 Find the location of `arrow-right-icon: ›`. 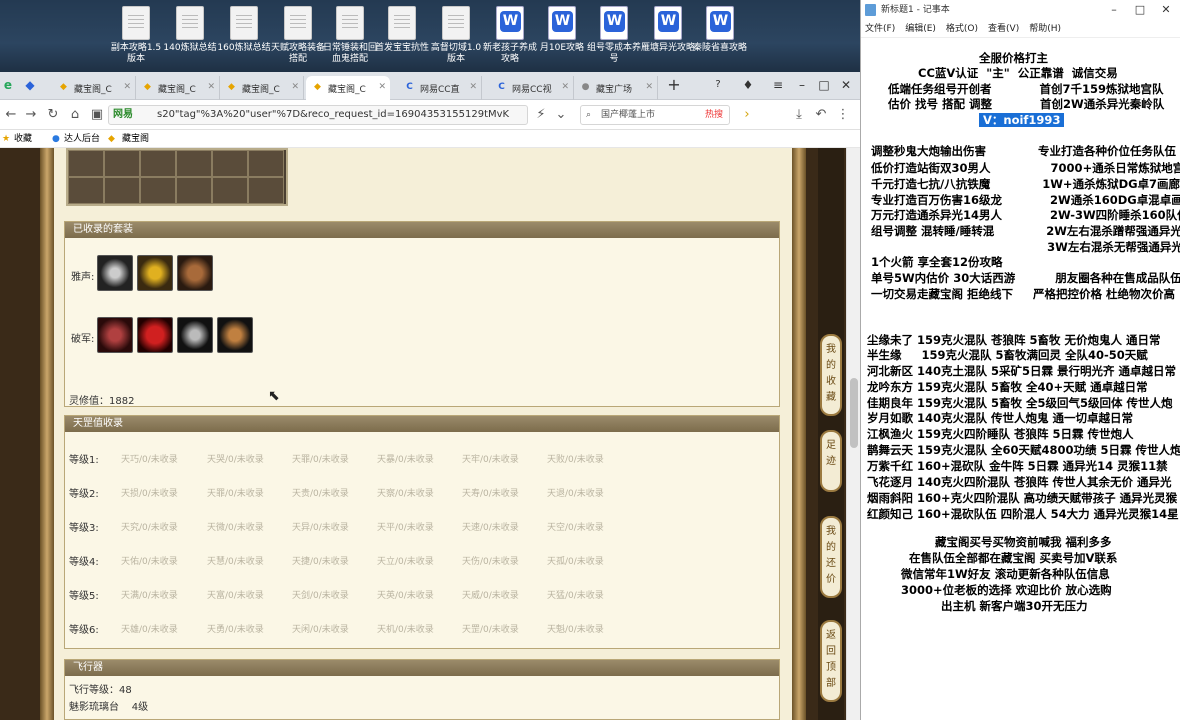

arrow-right-icon: › is located at coordinates (747, 115).